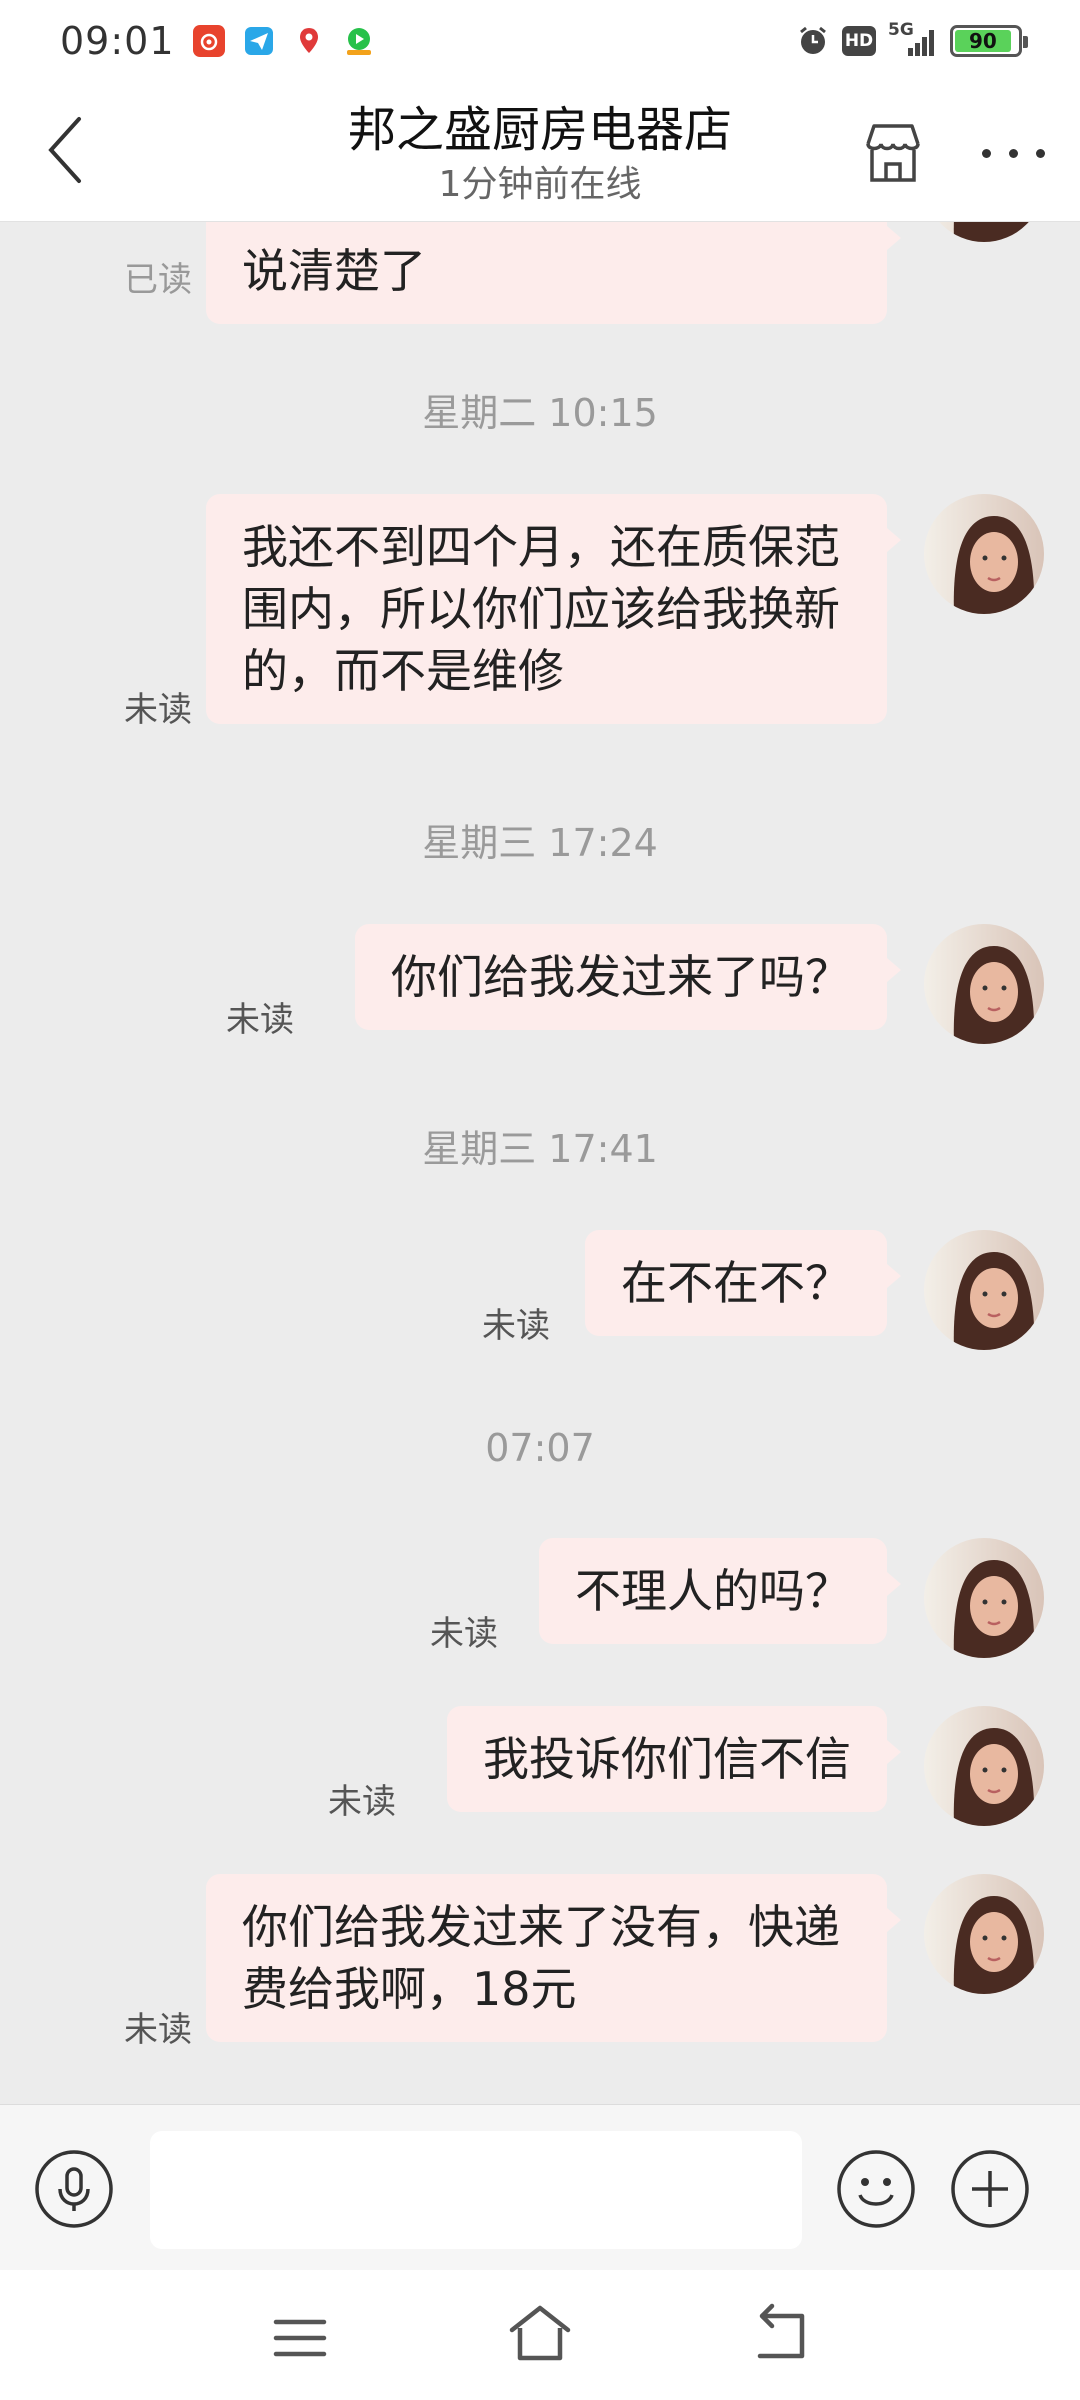 The image size is (1080, 2400). I want to click on voice-button, so click(74, 2189).